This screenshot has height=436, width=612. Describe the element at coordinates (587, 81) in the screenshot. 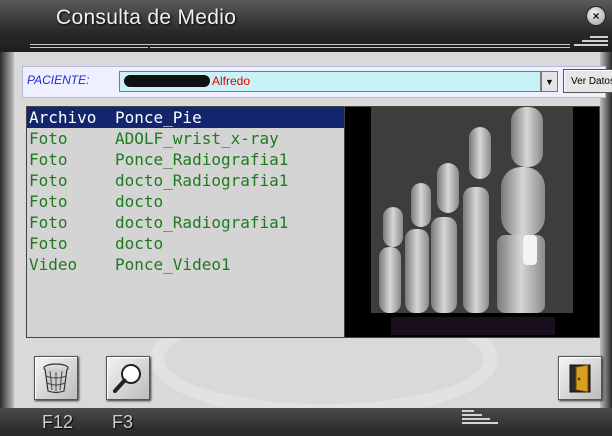

I see `view-data-button: Ver Datos` at that location.